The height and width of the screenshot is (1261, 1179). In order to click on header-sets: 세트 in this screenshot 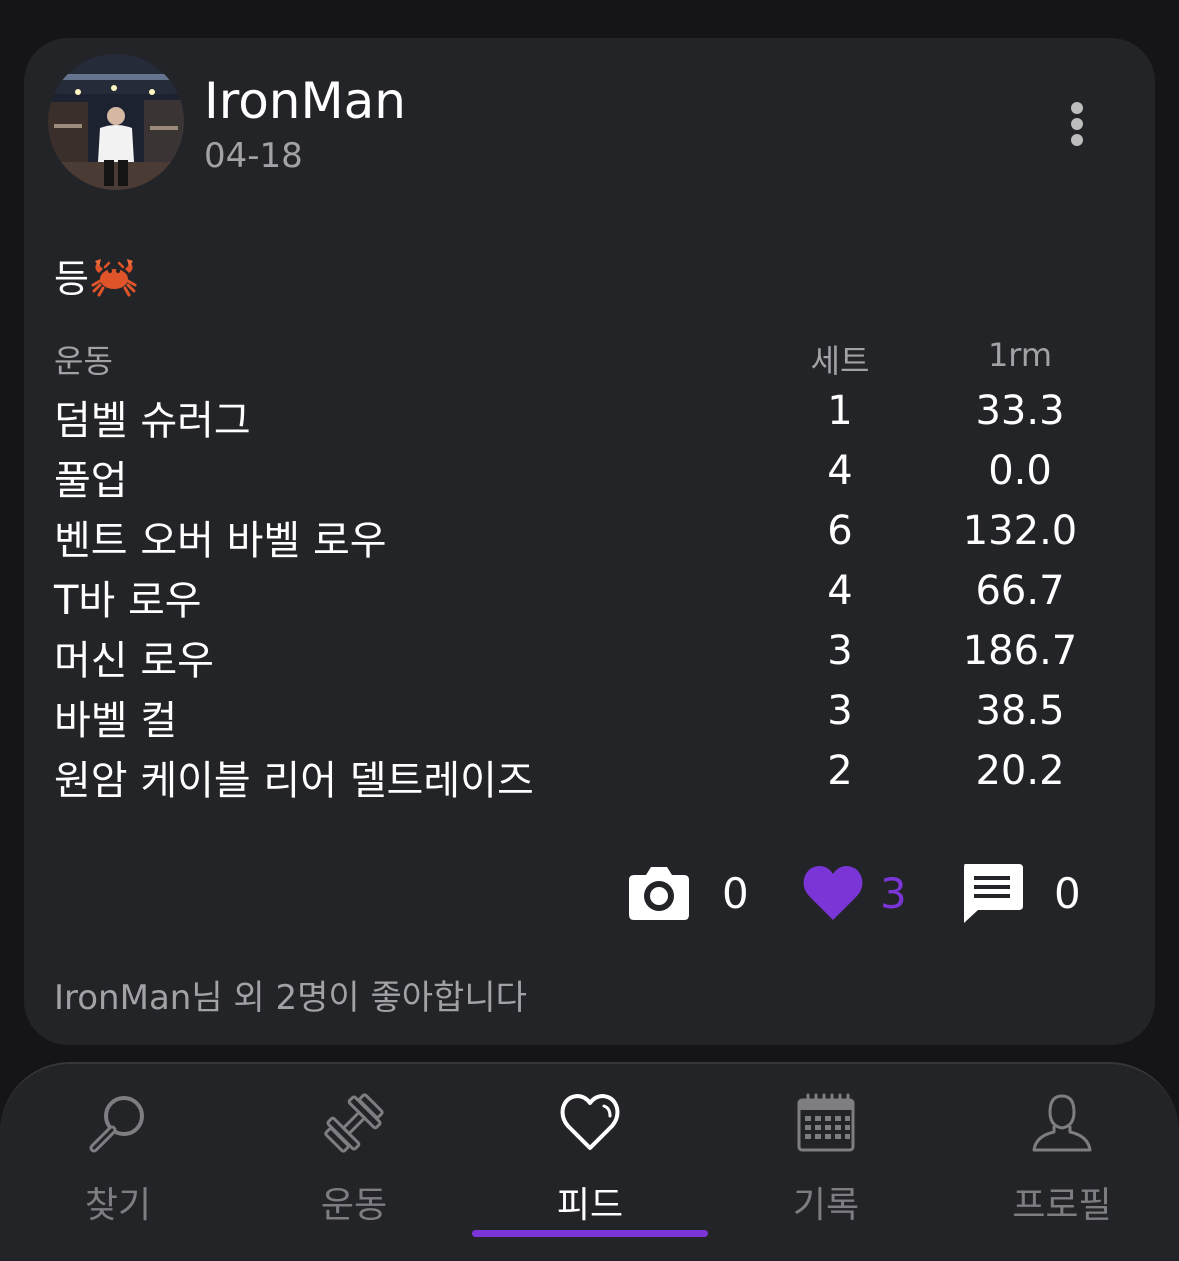, I will do `click(840, 361)`.